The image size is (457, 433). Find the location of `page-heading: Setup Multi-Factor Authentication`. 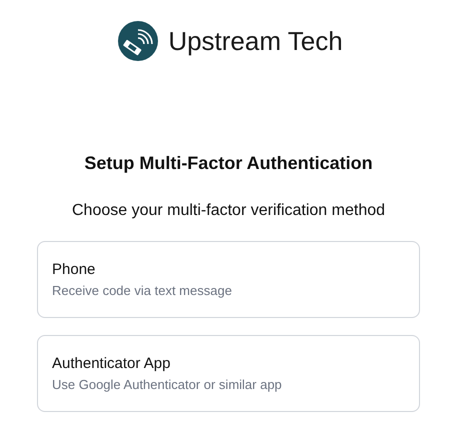

page-heading: Setup Multi-Factor Authentication is located at coordinates (228, 163).